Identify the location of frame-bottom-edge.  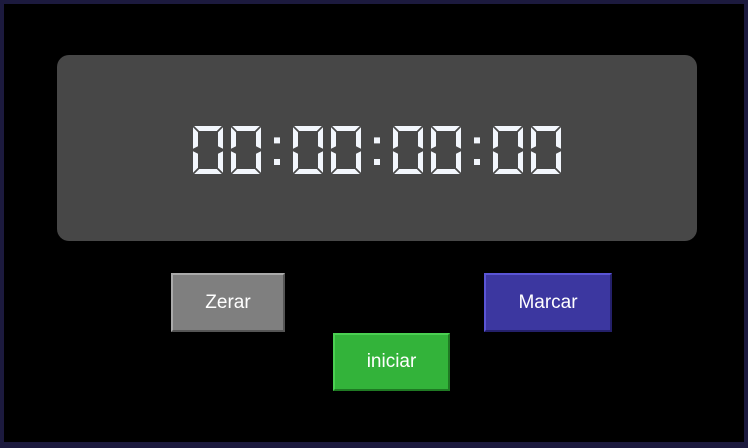
(374, 445).